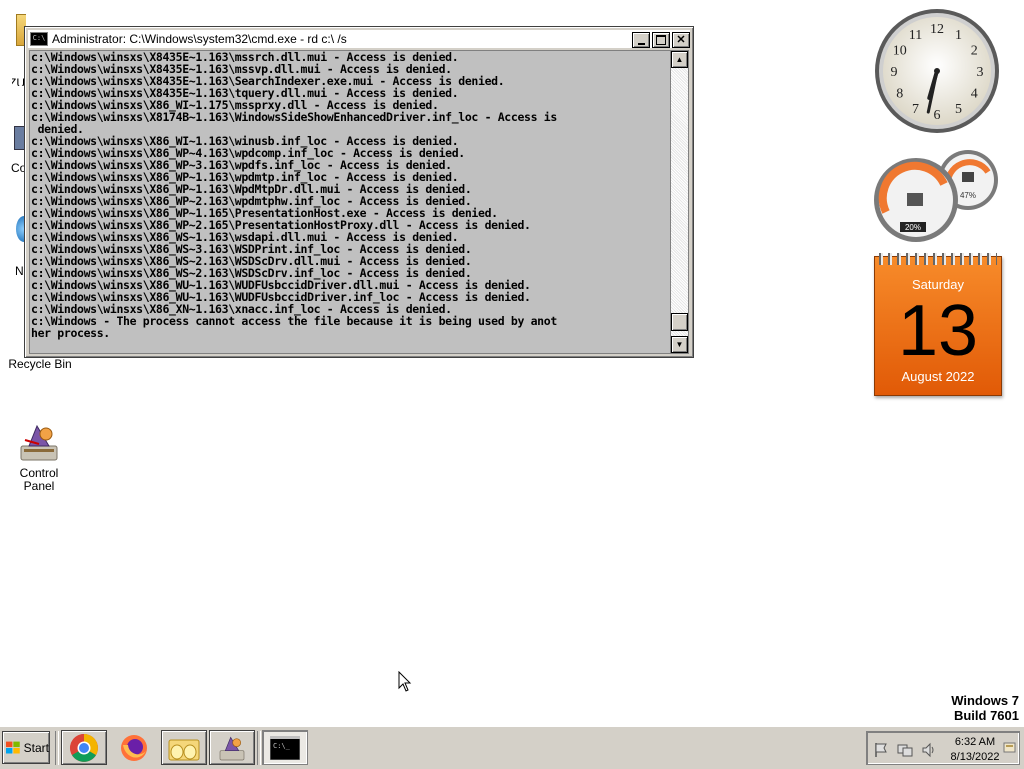  Describe the element at coordinates (974, 51) in the screenshot. I see `clock-numeral: 2` at that location.